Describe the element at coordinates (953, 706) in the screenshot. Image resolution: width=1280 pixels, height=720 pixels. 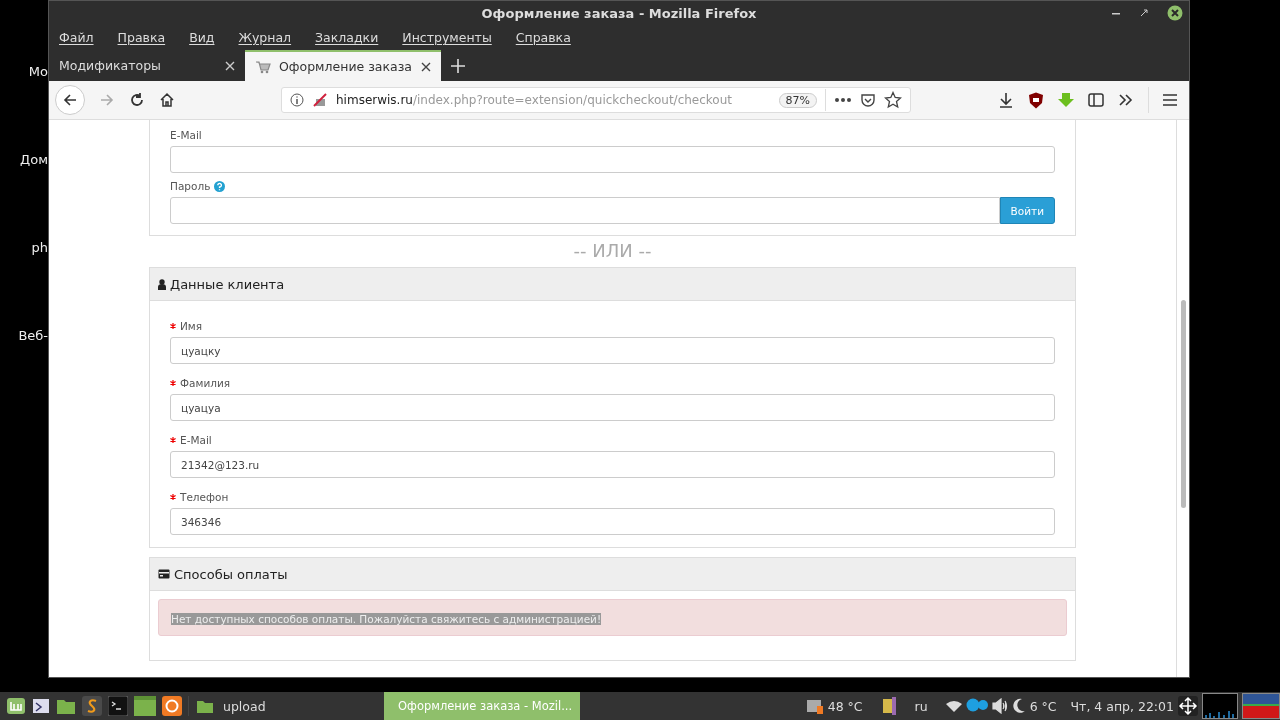
I see `wifi-icon` at that location.